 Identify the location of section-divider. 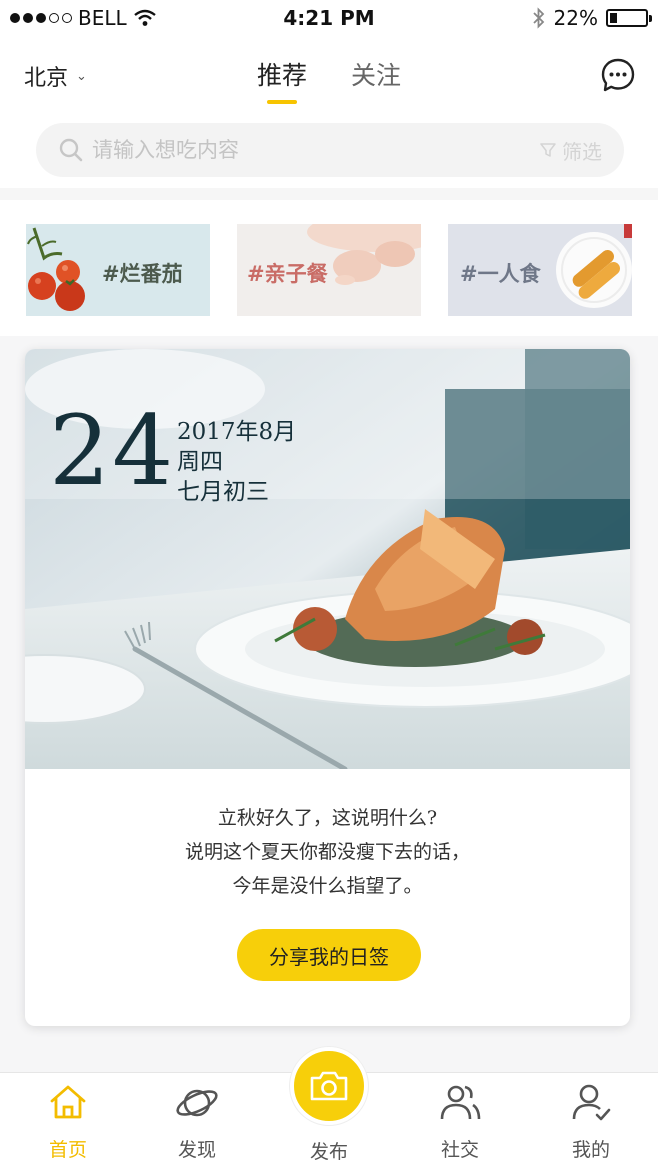
(329, 194).